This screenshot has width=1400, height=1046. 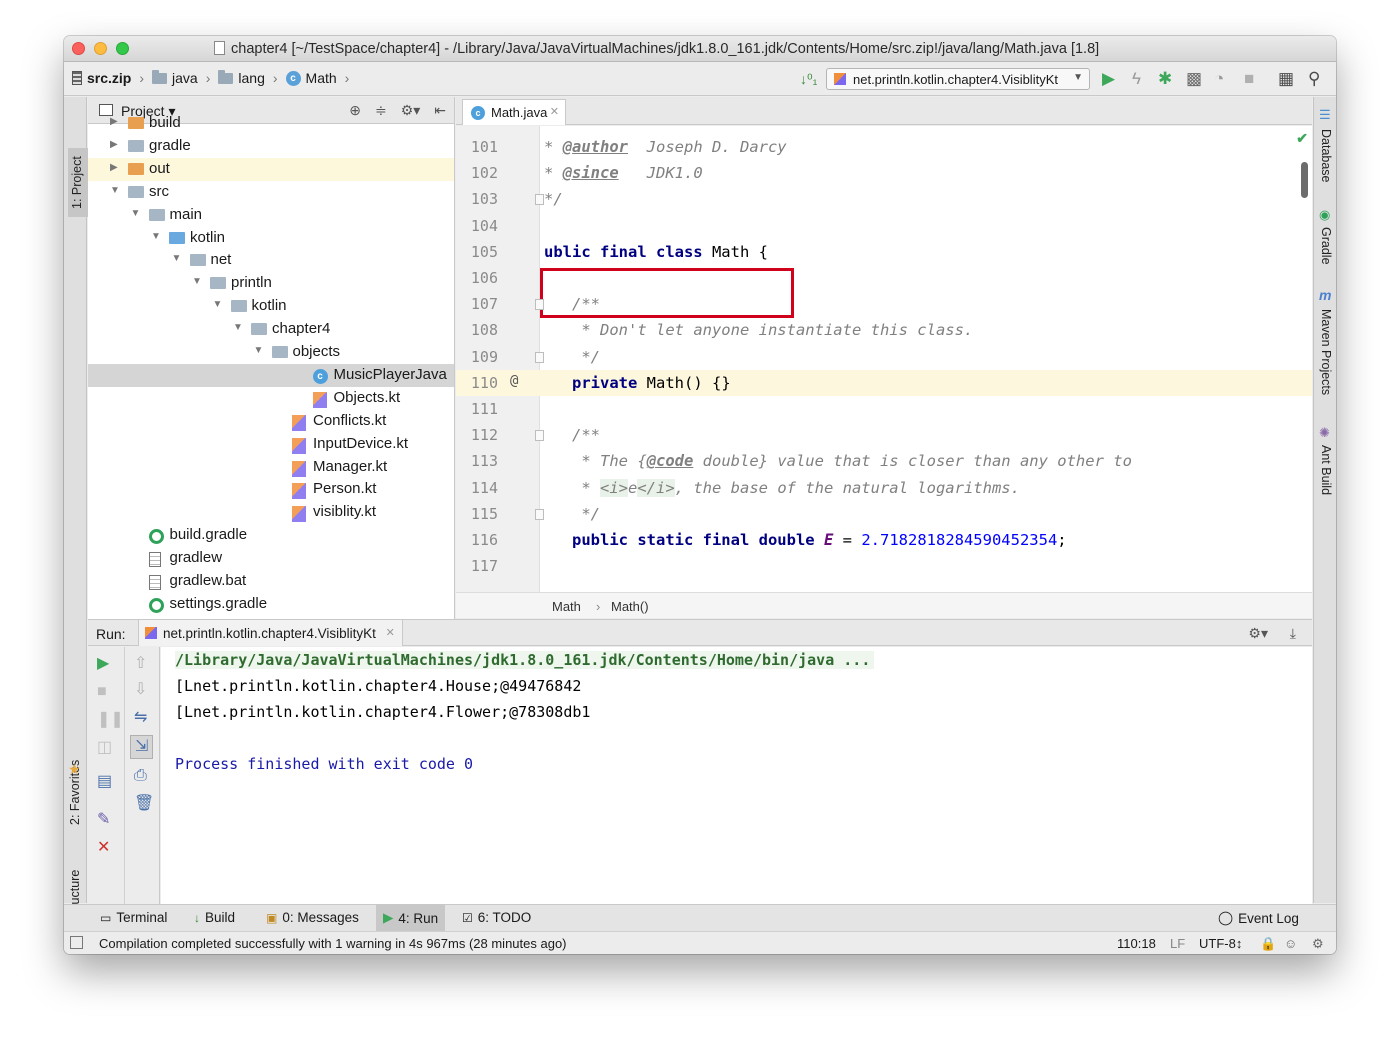 What do you see at coordinates (1318, 944) in the screenshot?
I see `settings-icon: ⚙` at bounding box center [1318, 944].